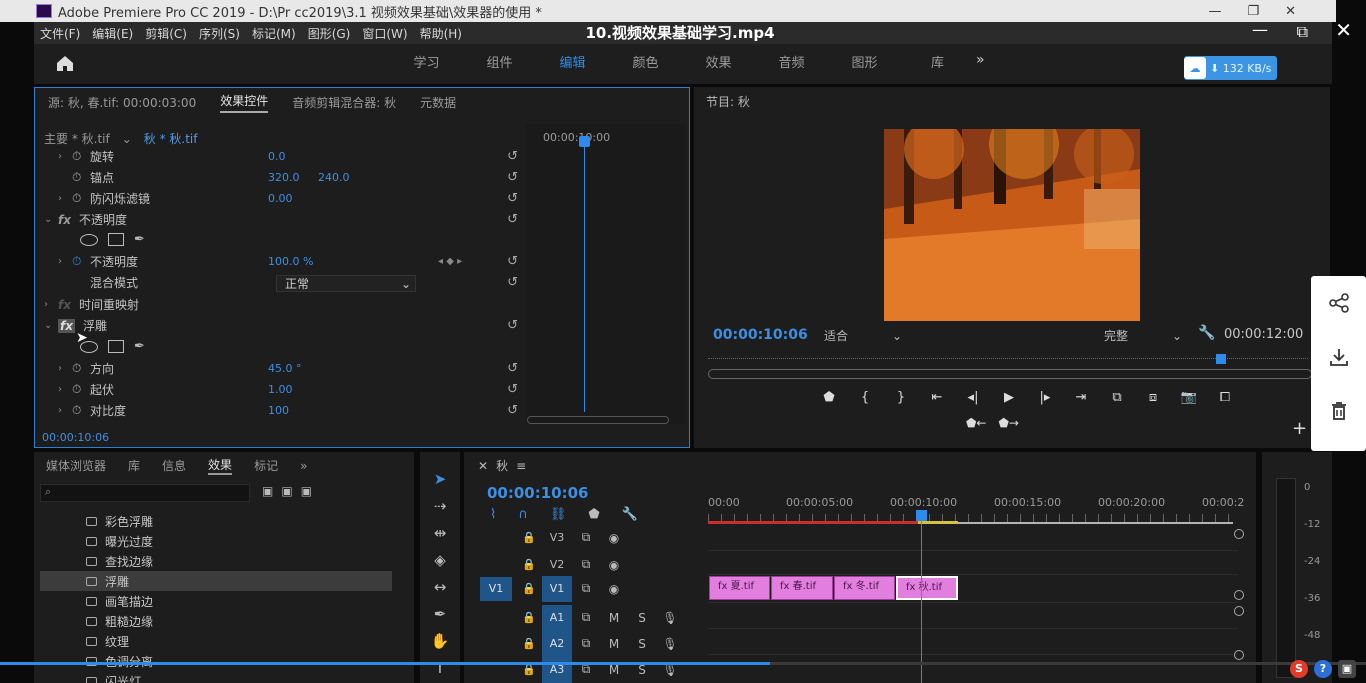 The image size is (1366, 683). What do you see at coordinates (89, 239) in the screenshot?
I see `ellipse-mask-icon` at bounding box center [89, 239].